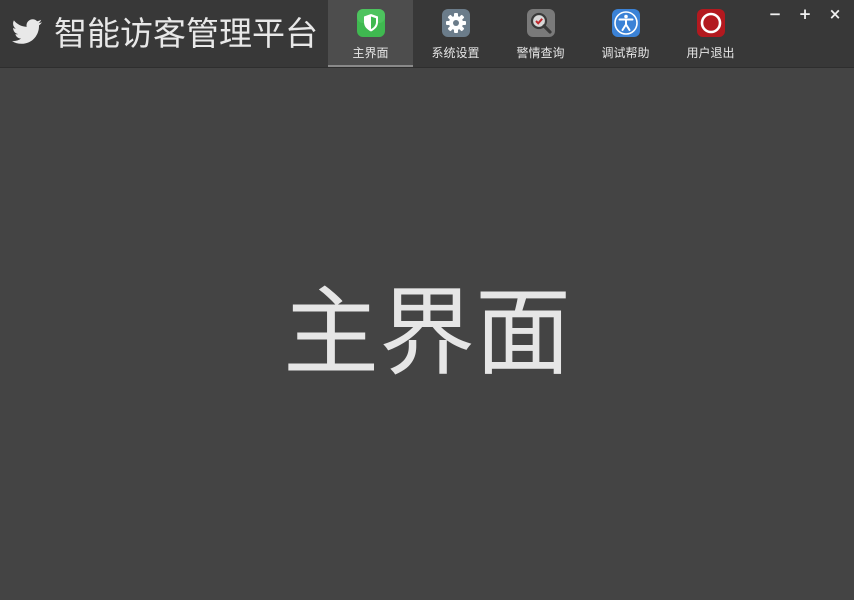 The image size is (854, 600). What do you see at coordinates (835, 14) in the screenshot?
I see `close-button: ×` at bounding box center [835, 14].